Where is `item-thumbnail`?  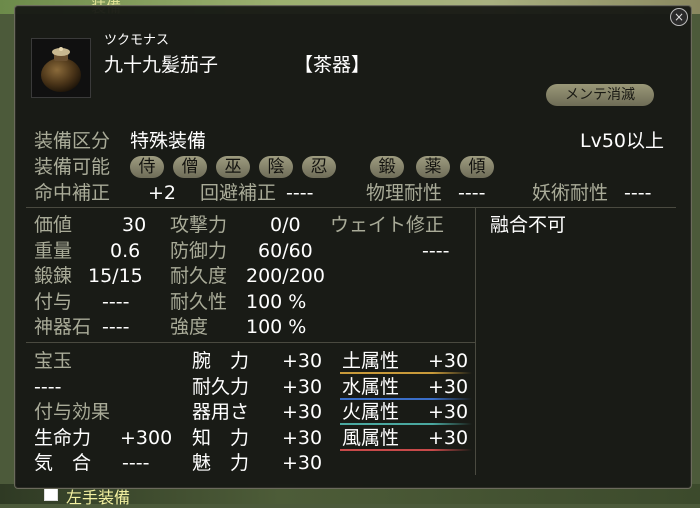 item-thumbnail is located at coordinates (61, 68).